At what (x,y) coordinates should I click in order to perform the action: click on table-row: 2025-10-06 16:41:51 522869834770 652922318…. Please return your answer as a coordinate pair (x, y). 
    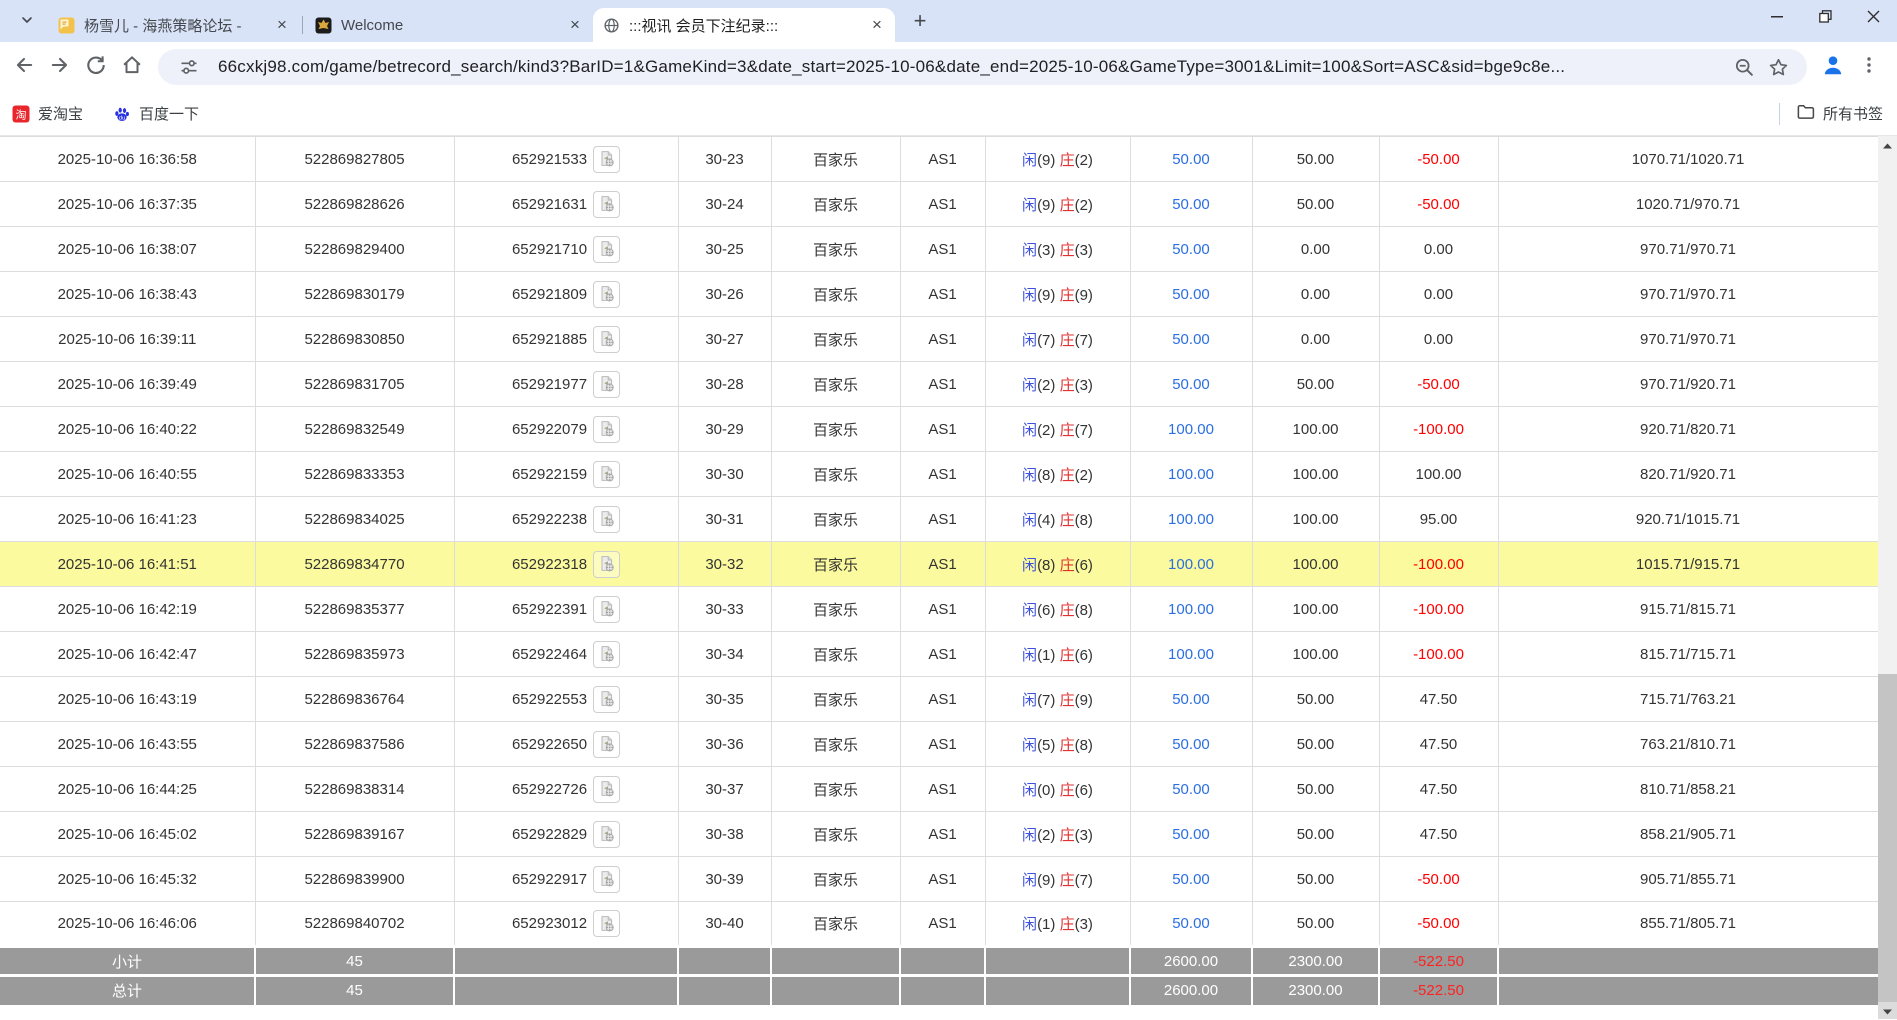
    Looking at the image, I should click on (939, 564).